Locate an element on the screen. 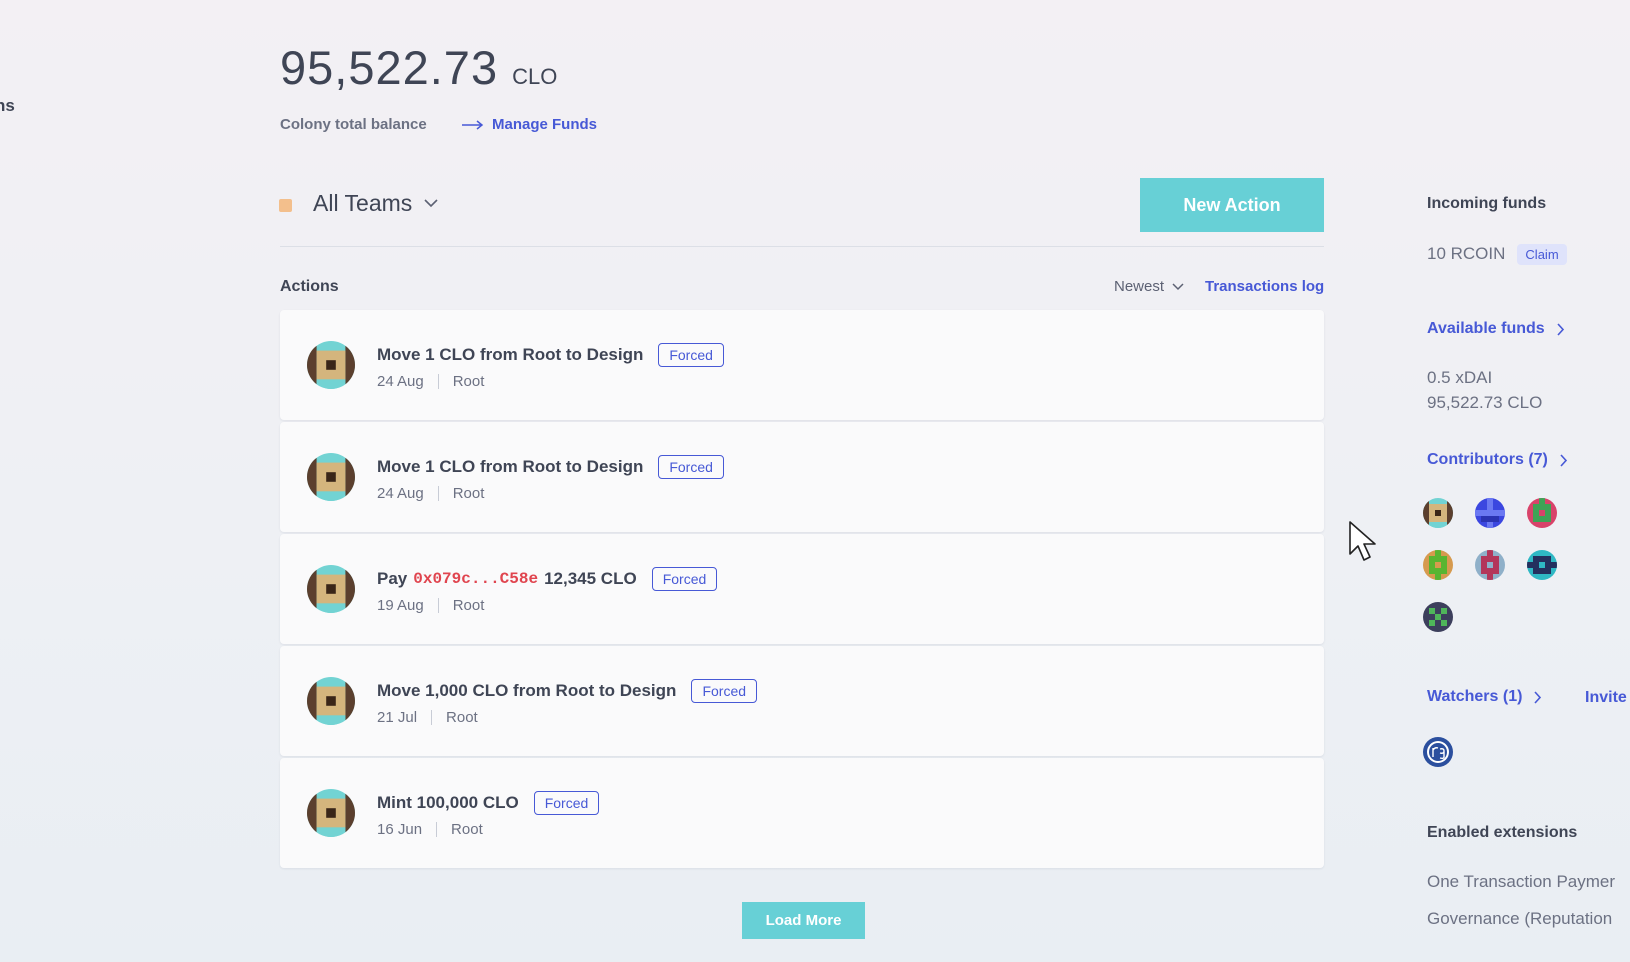 Image resolution: width=1630 pixels, height=962 pixels. watchers-link: Watchers (1) is located at coordinates (1484, 697).